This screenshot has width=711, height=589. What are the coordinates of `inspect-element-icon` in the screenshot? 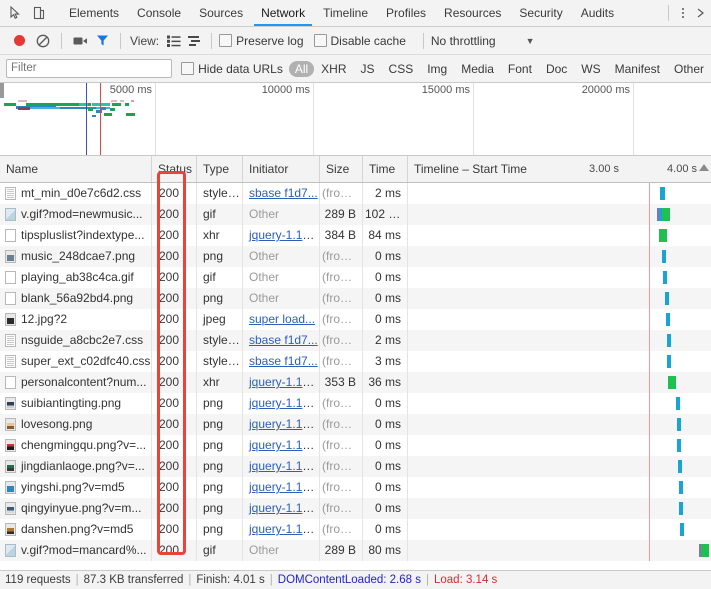 It's located at (15, 13).